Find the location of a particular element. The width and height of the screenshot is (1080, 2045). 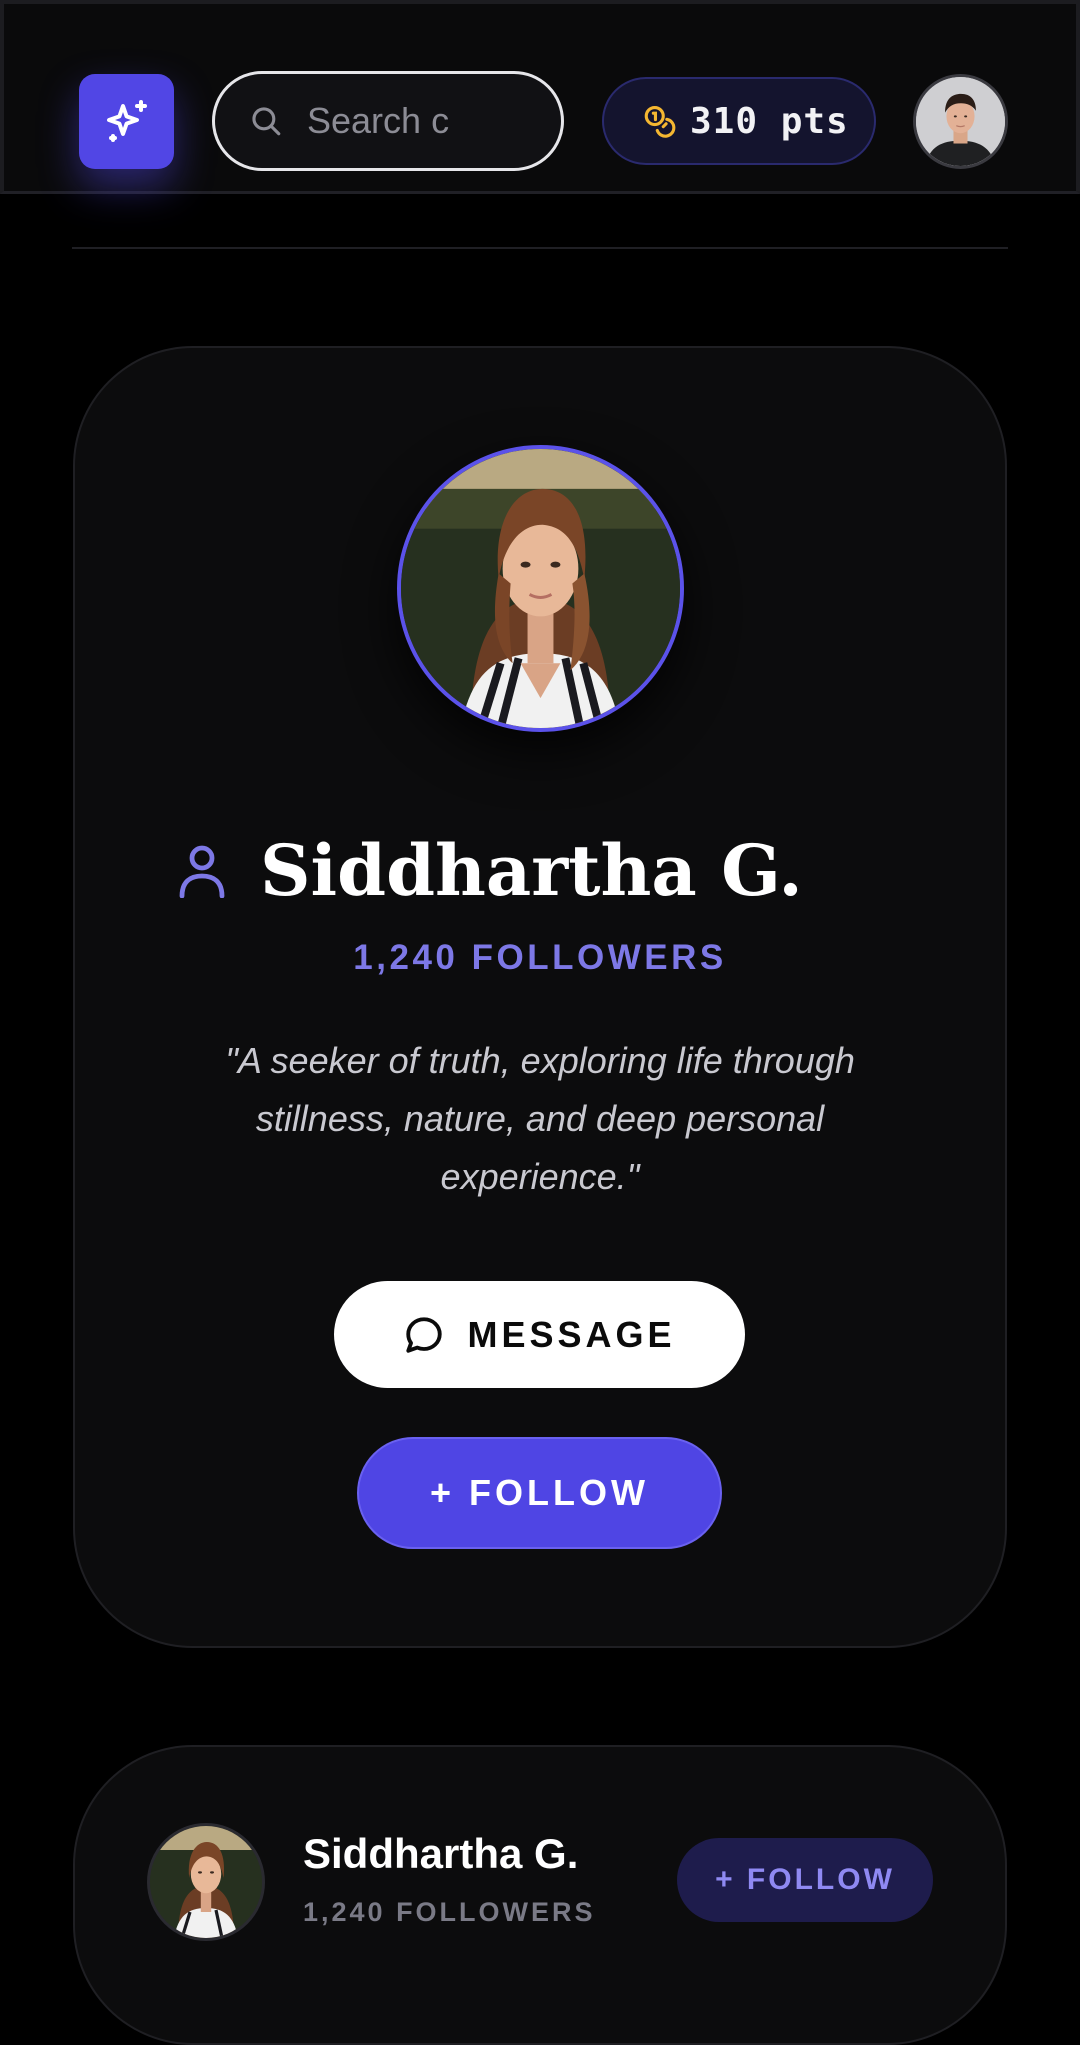

logo-button is located at coordinates (126, 121).